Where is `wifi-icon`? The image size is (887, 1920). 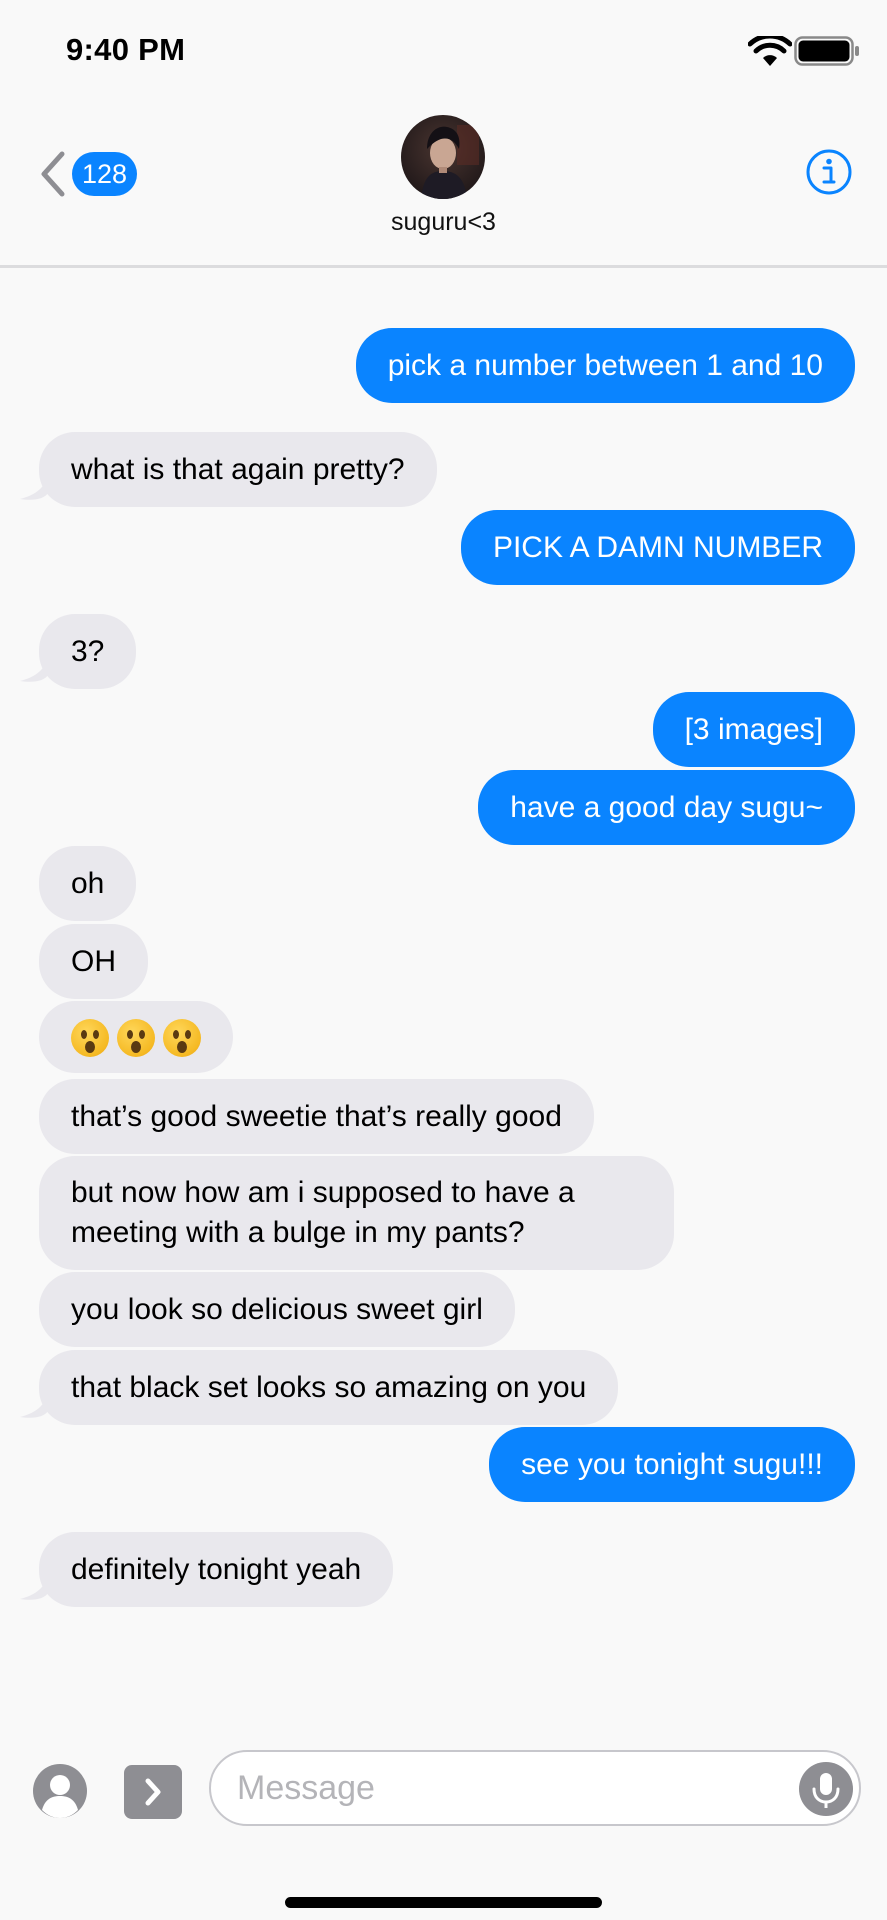
wifi-icon is located at coordinates (770, 51).